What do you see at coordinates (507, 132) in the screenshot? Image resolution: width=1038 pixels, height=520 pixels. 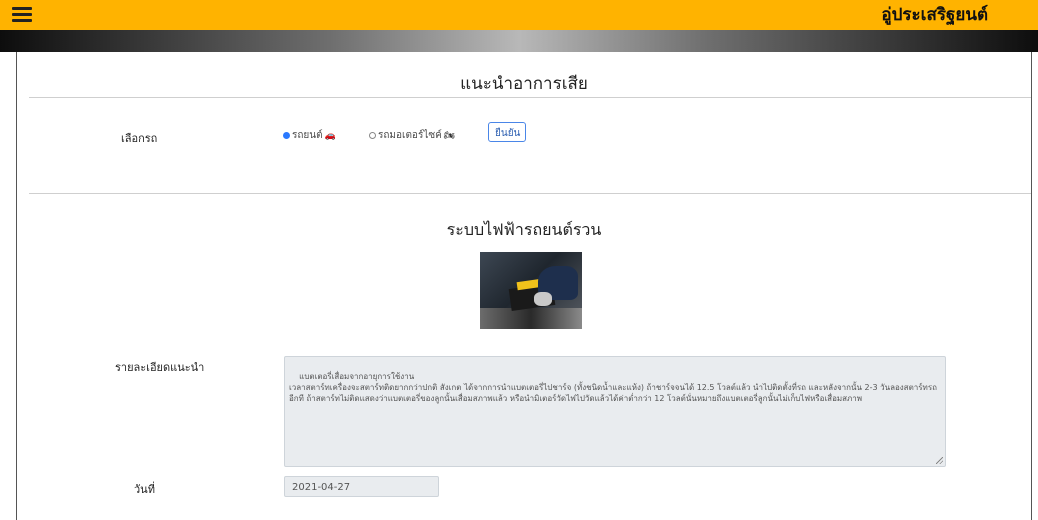 I see `confirm-button: ยืนยัน` at bounding box center [507, 132].